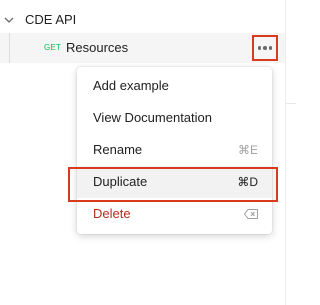  Describe the element at coordinates (112, 213) in the screenshot. I see `menu-item-label: Delete` at that location.